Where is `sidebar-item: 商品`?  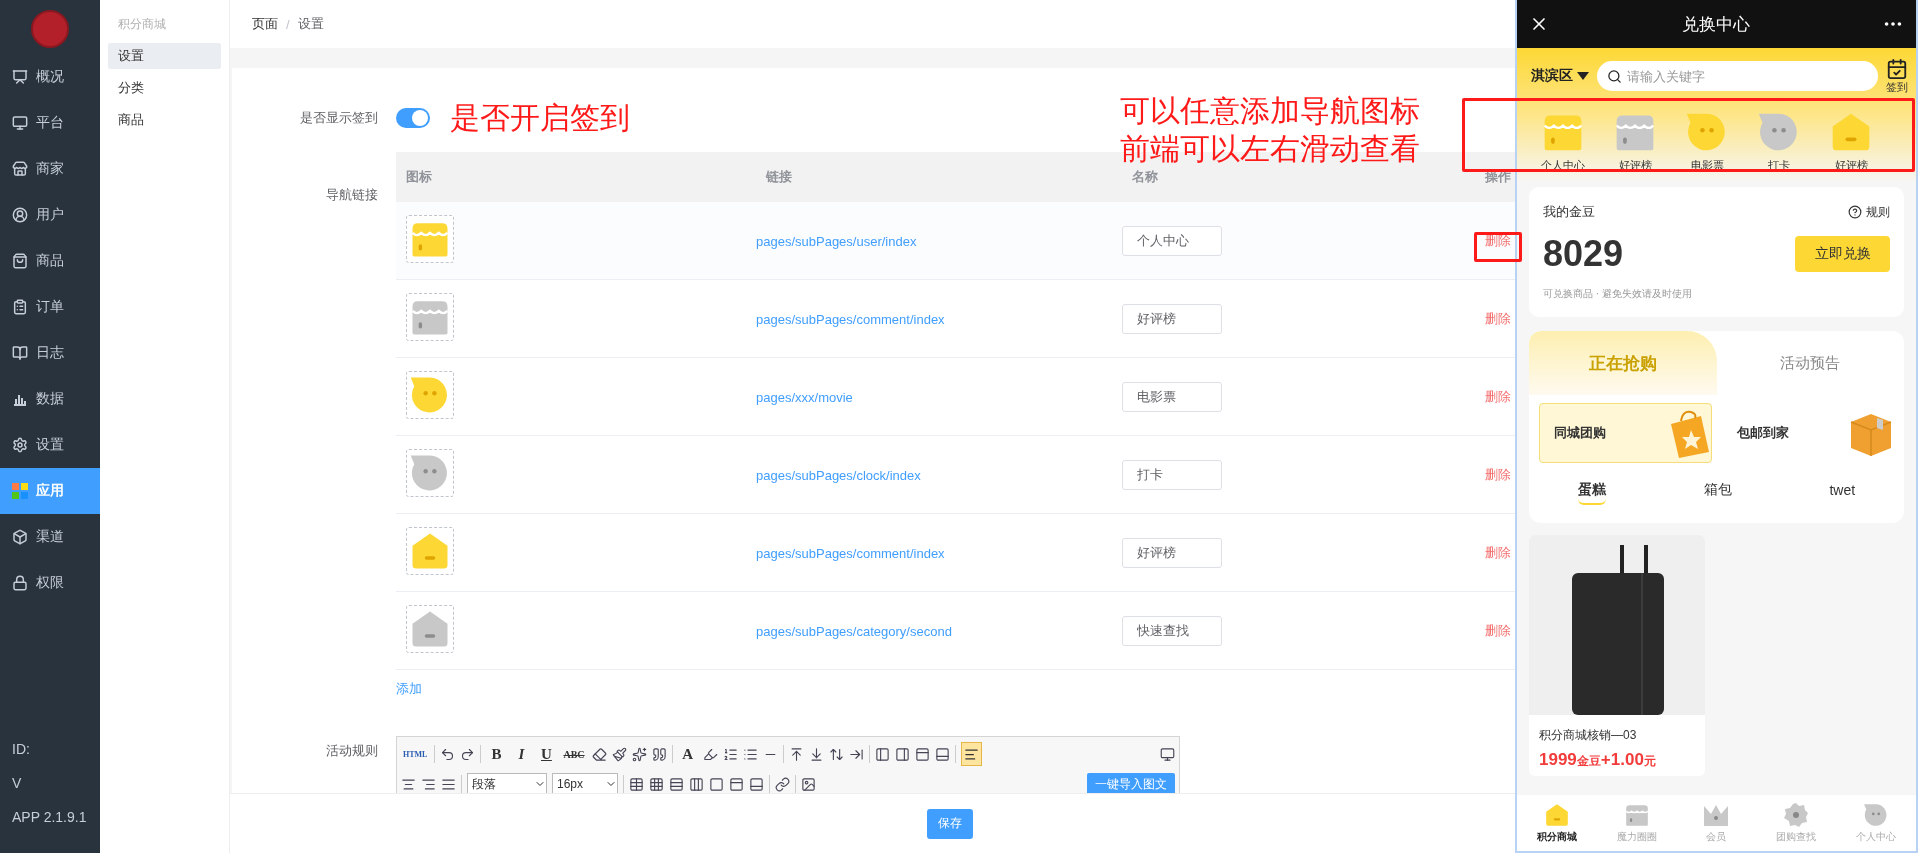
sidebar-item: 商品 is located at coordinates (50, 261).